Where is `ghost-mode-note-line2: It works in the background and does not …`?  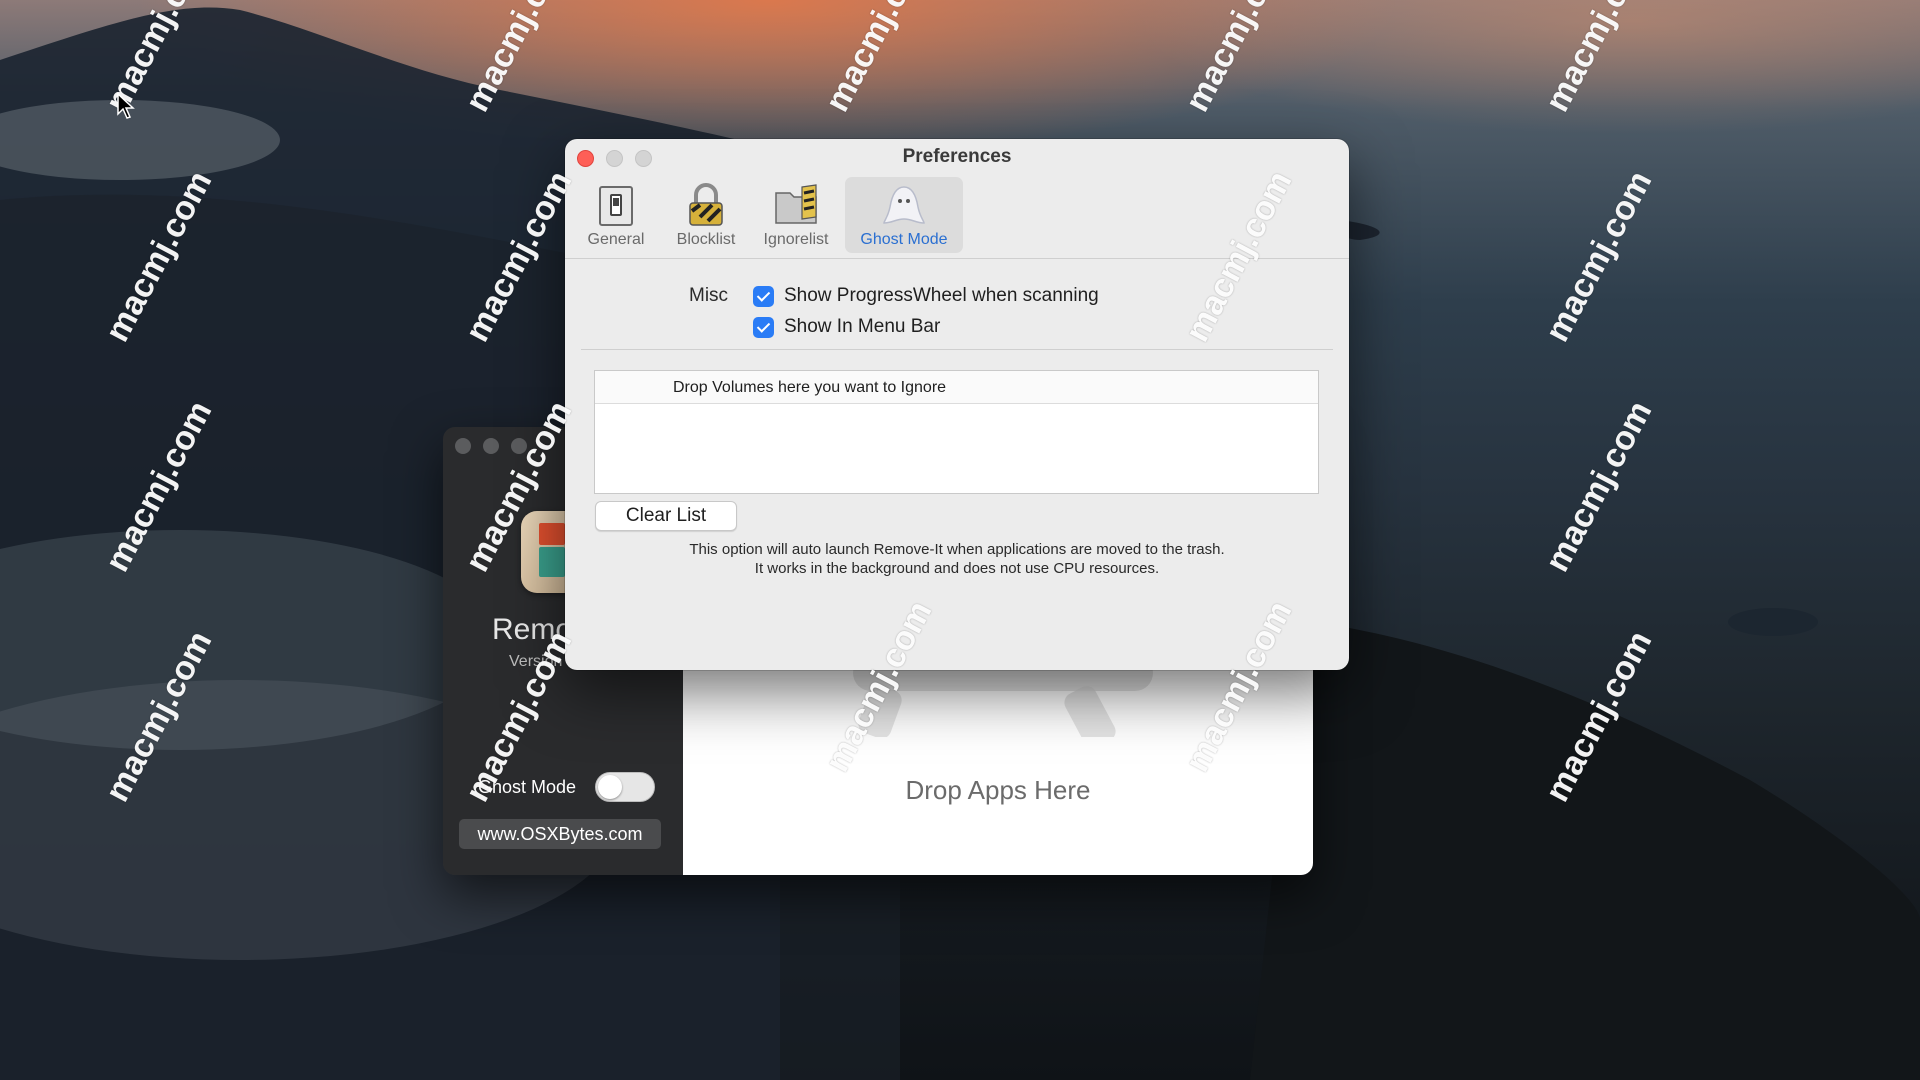 ghost-mode-note-line2: It works in the background and does not … is located at coordinates (957, 568).